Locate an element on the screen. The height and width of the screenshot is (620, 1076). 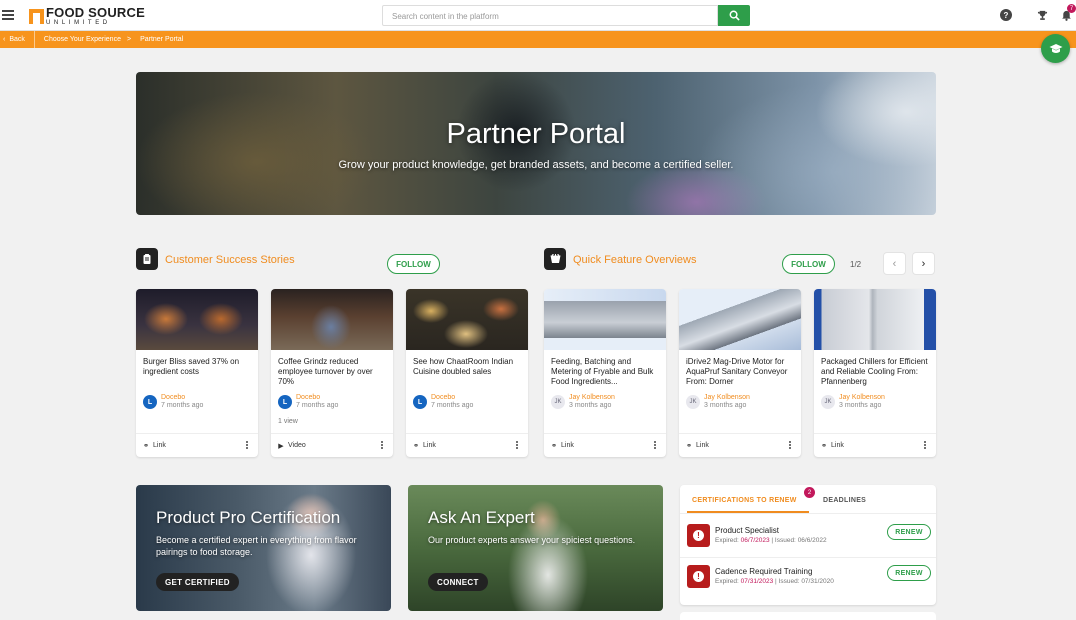
bucket-icon is located at coordinates (555, 259).